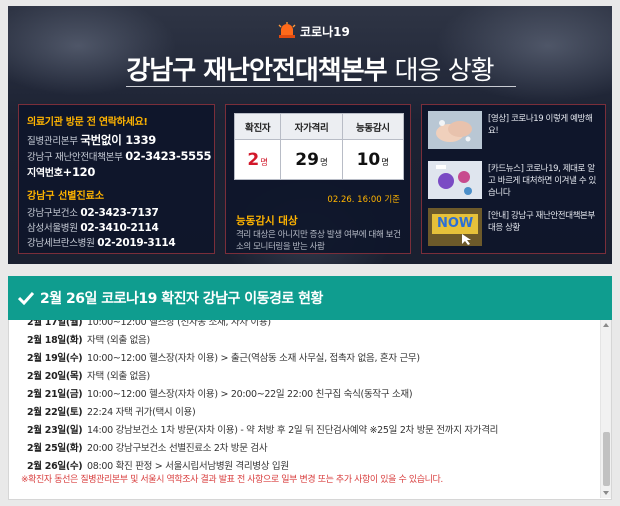  Describe the element at coordinates (75, 157) in the screenshot. I see `gangnam-label: 강남구 재난안전대책본부` at that location.